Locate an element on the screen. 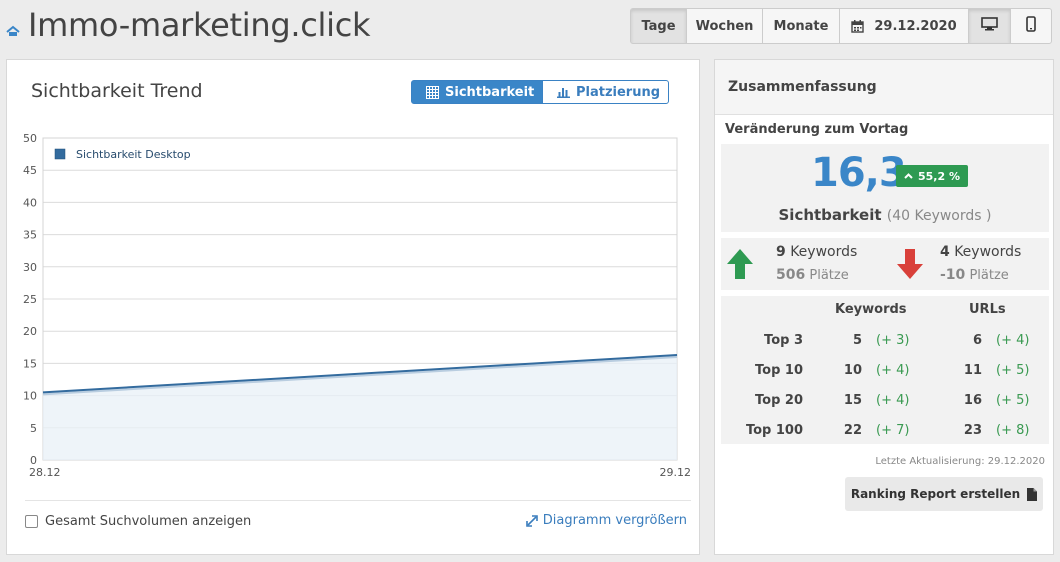 This screenshot has width=1060, height=562. up-keywords-label: Keywords is located at coordinates (824, 252).